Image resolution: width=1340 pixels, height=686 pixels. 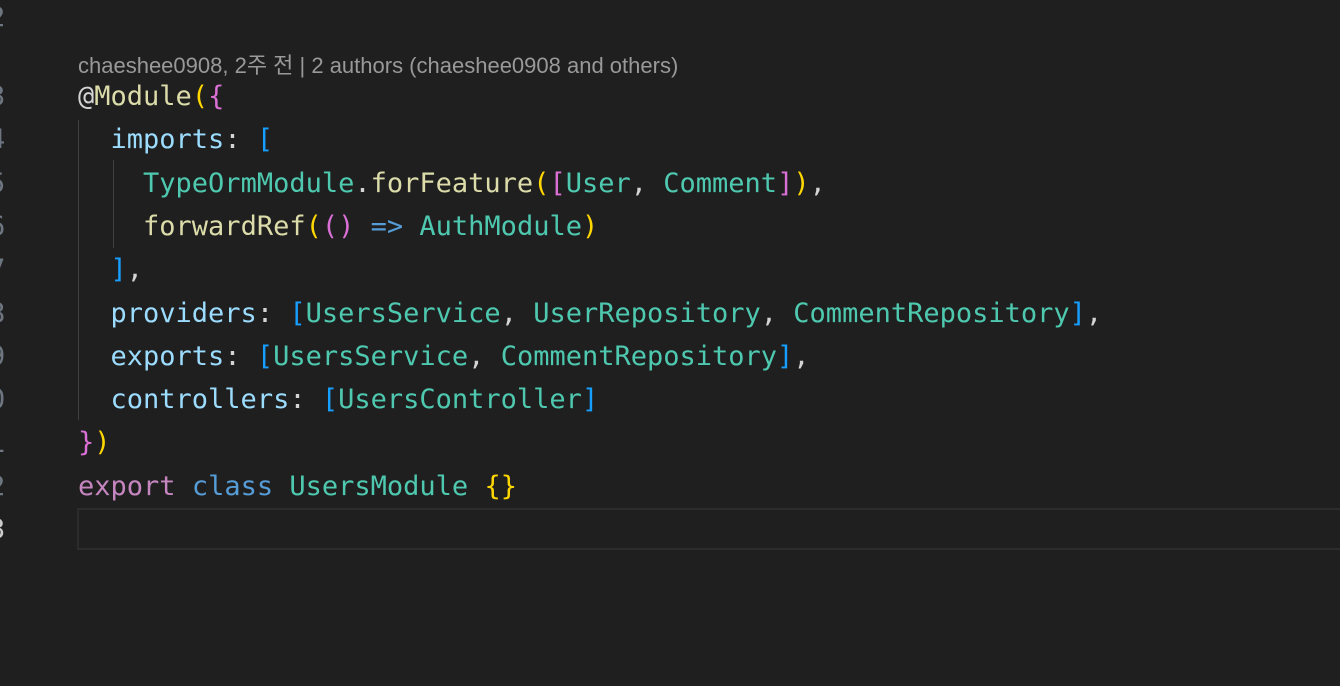 I want to click on code-token: }, so click(x=86, y=443).